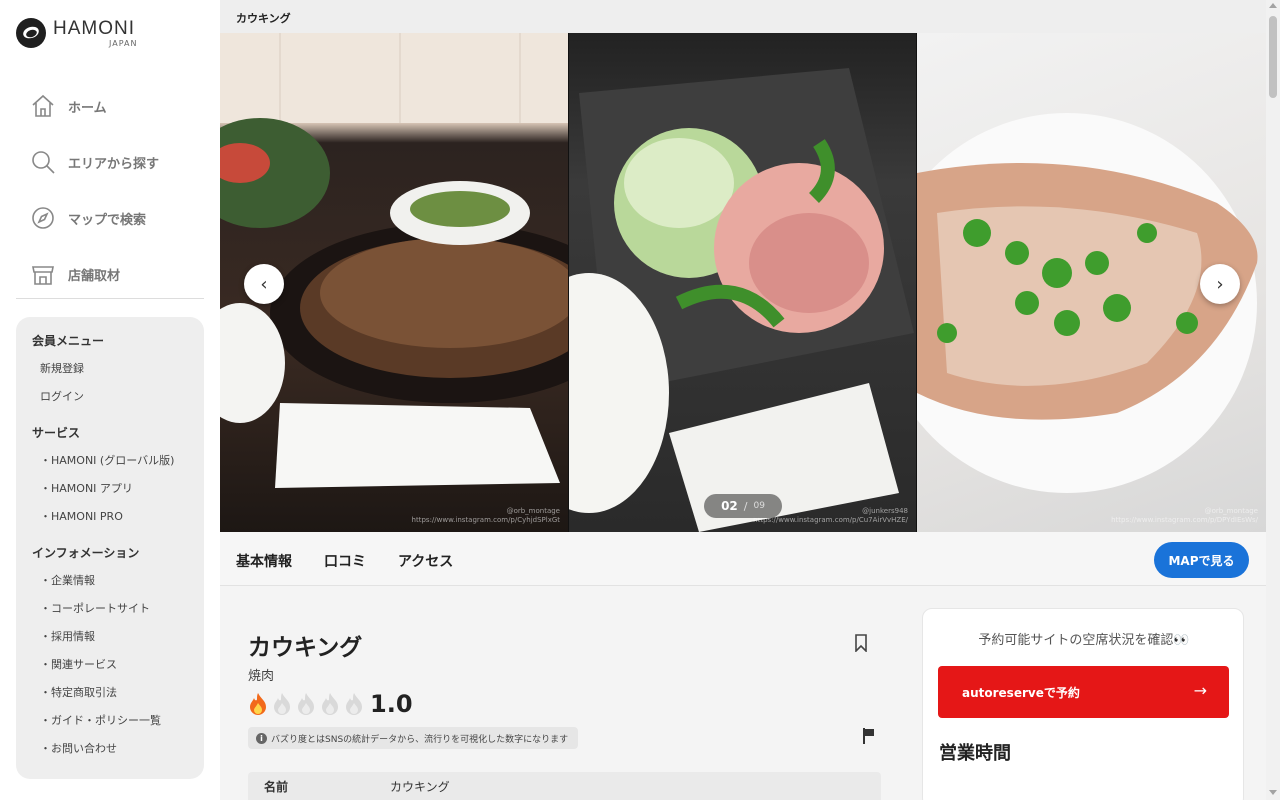 The image size is (1280, 800). I want to click on menu-link-register: 新規登録, so click(110, 369).